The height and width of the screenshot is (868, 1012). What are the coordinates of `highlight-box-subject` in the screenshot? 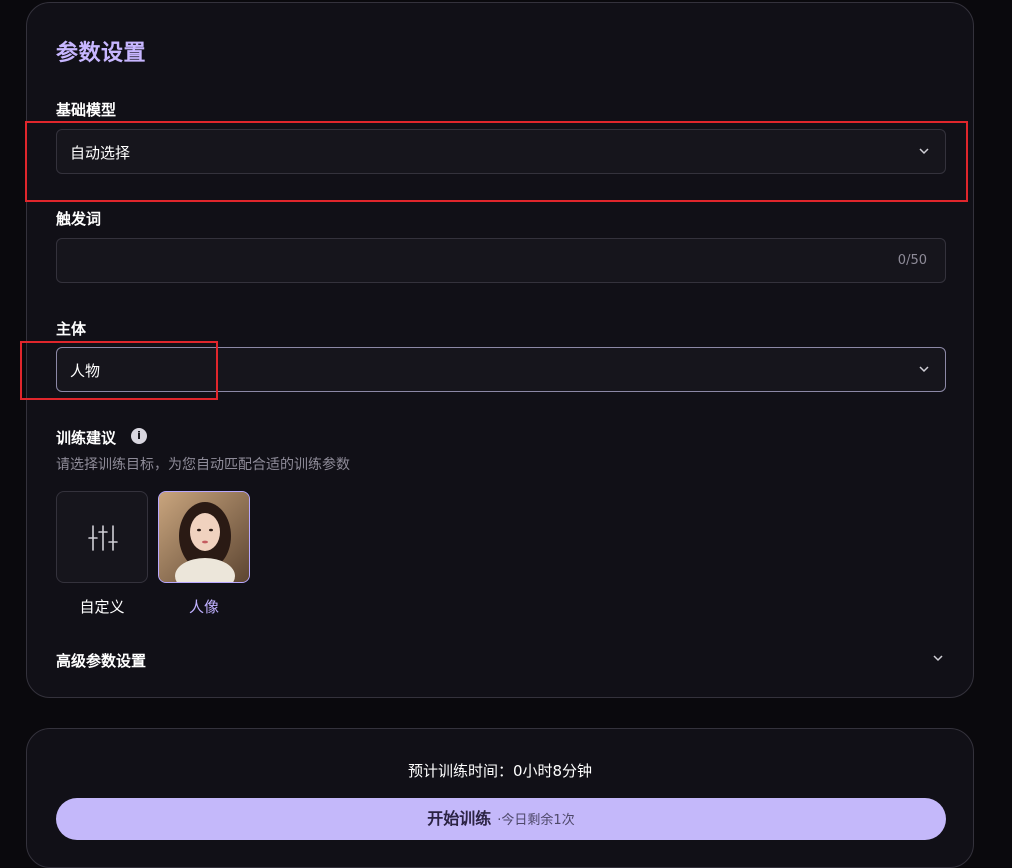 It's located at (119, 370).